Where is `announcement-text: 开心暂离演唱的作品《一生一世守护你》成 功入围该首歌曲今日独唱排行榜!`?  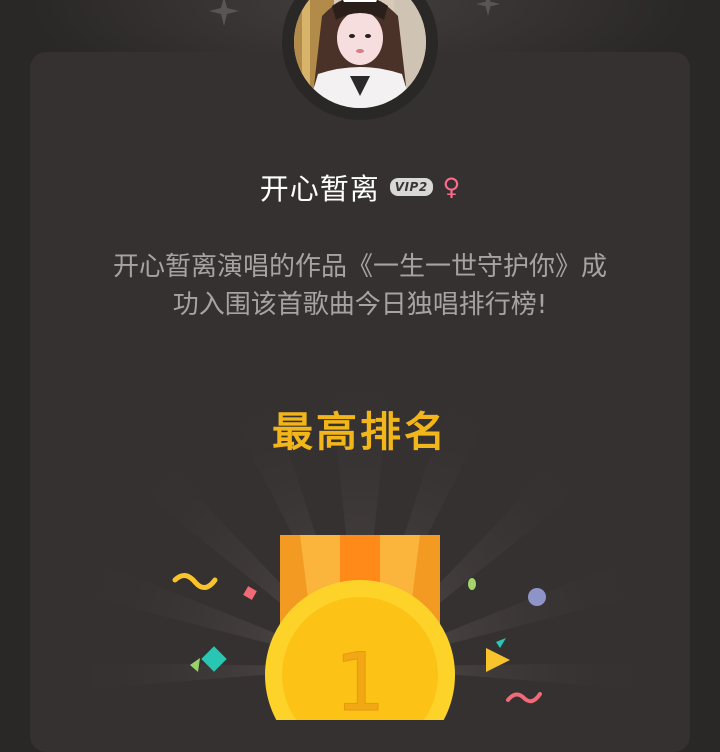 announcement-text: 开心暂离演唱的作品《一生一世守护你》成 功入围该首歌曲今日独唱排行榜! is located at coordinates (360, 286).